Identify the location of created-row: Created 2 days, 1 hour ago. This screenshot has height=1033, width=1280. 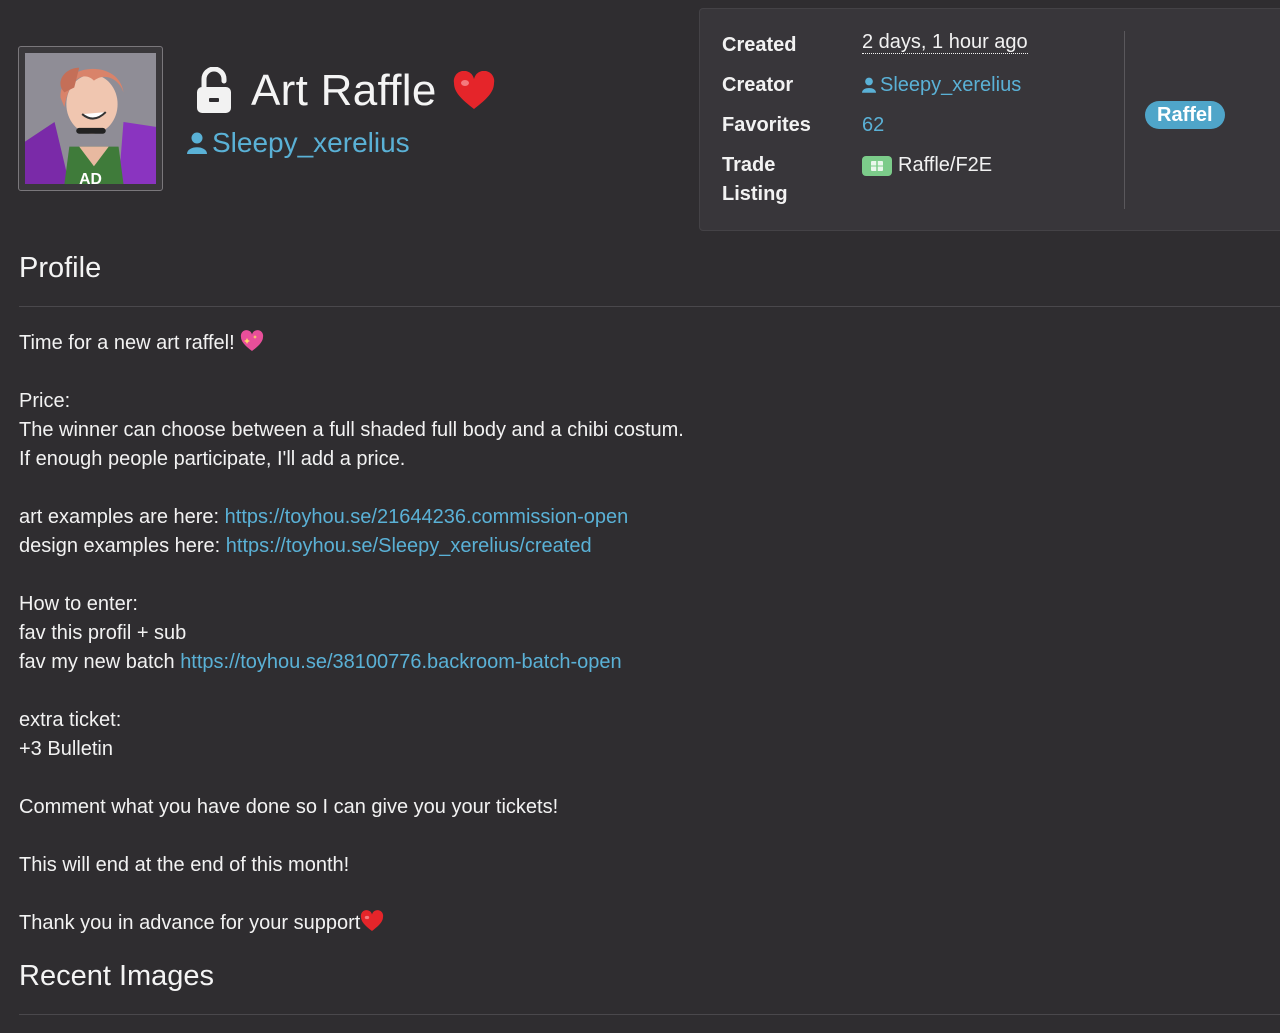
(875, 45).